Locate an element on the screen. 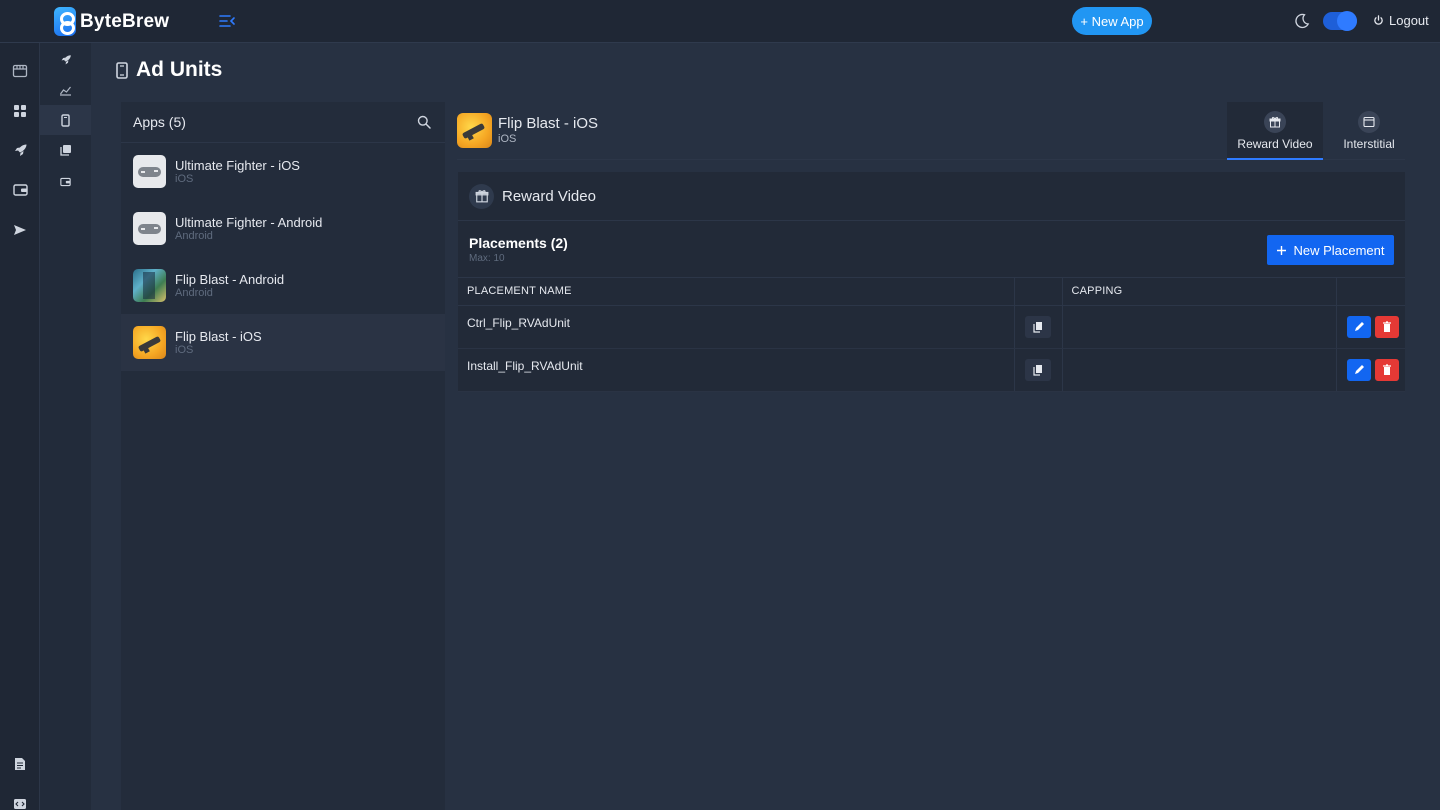 The height and width of the screenshot is (810, 1440). page-title: Ad Units is located at coordinates (179, 69).